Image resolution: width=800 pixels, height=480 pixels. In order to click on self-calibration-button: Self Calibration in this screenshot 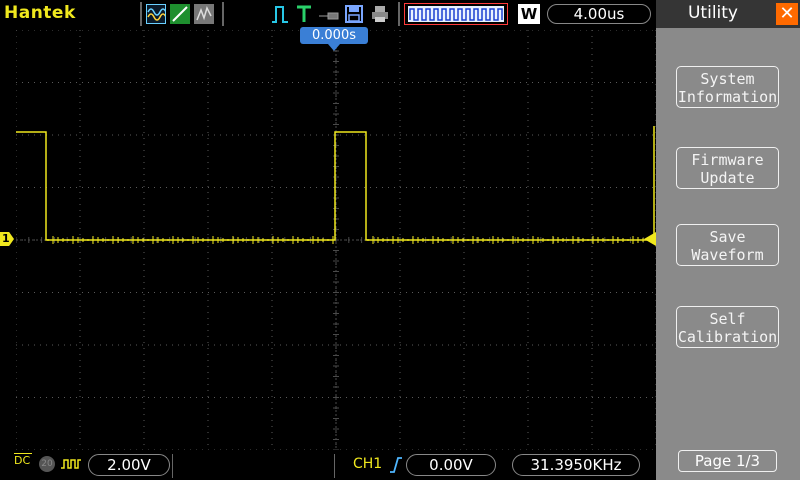, I will do `click(727, 327)`.